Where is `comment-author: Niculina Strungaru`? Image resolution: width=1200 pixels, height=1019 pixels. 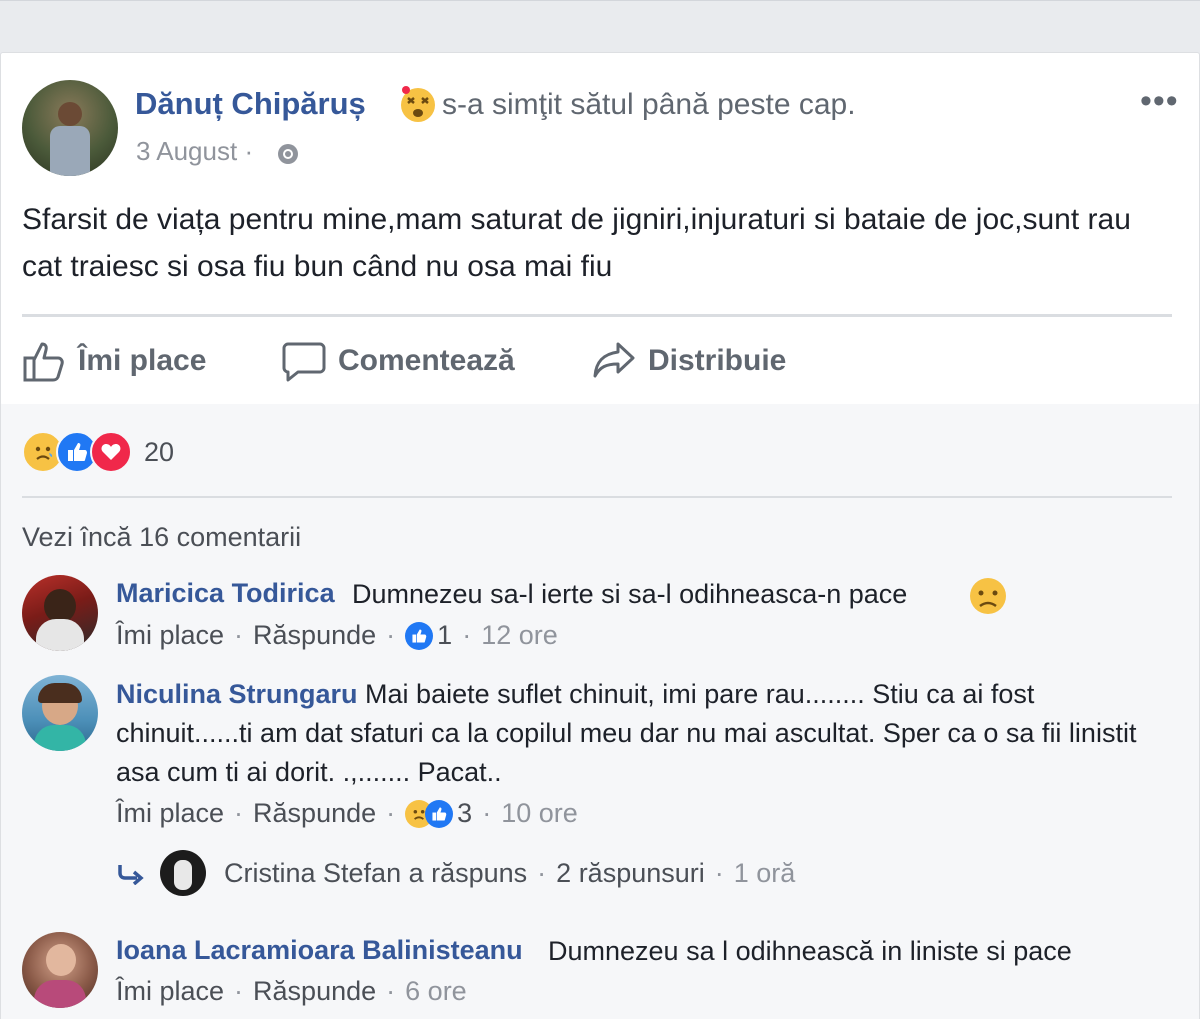
comment-author: Niculina Strungaru is located at coordinates (237, 694).